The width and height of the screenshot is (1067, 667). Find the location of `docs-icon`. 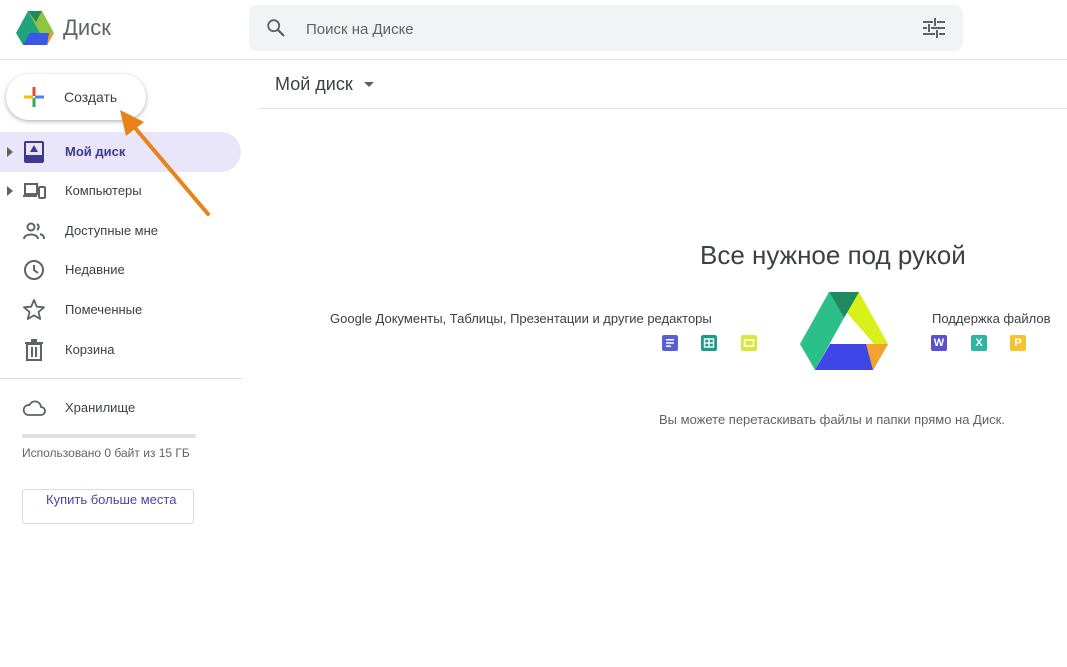

docs-icon is located at coordinates (670, 343).